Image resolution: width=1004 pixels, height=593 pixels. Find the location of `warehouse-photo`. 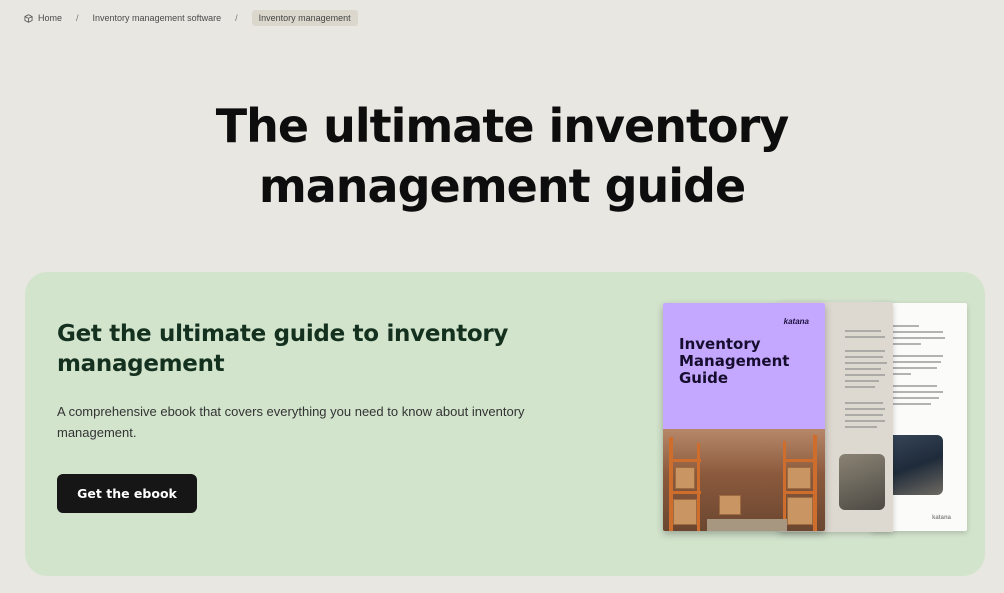

warehouse-photo is located at coordinates (744, 480).